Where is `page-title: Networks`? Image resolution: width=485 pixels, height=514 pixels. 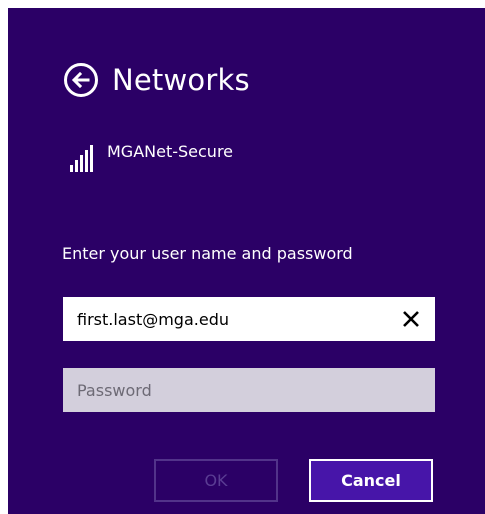
page-title: Networks is located at coordinates (181, 80).